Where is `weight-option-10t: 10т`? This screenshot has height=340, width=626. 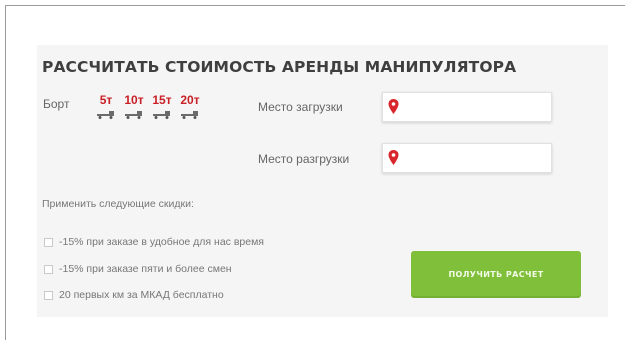
weight-option-10t: 10т is located at coordinates (134, 106).